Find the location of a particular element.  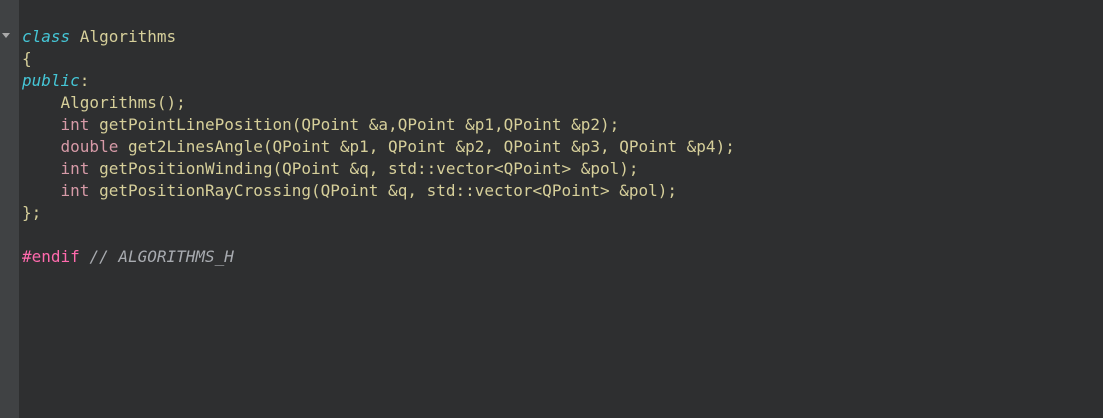

code-token: Algorithms(); is located at coordinates (104, 102).